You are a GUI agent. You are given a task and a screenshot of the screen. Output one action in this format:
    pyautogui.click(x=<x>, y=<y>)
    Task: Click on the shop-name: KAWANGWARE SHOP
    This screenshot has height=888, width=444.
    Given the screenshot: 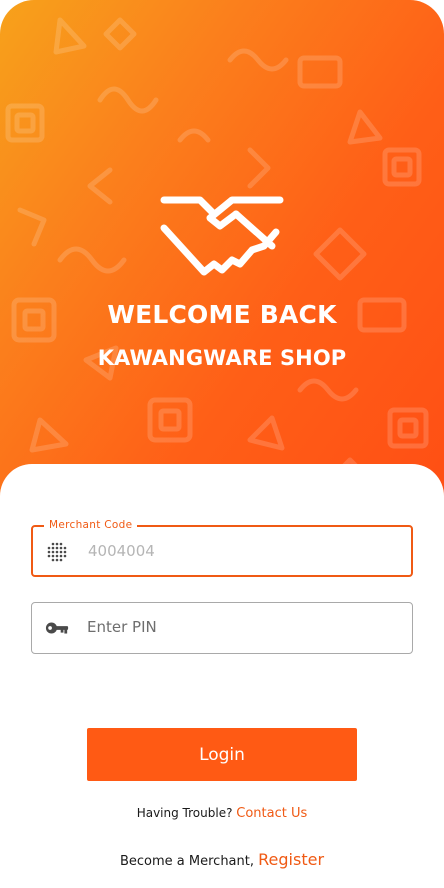 What is the action you would take?
    pyautogui.click(x=222, y=358)
    